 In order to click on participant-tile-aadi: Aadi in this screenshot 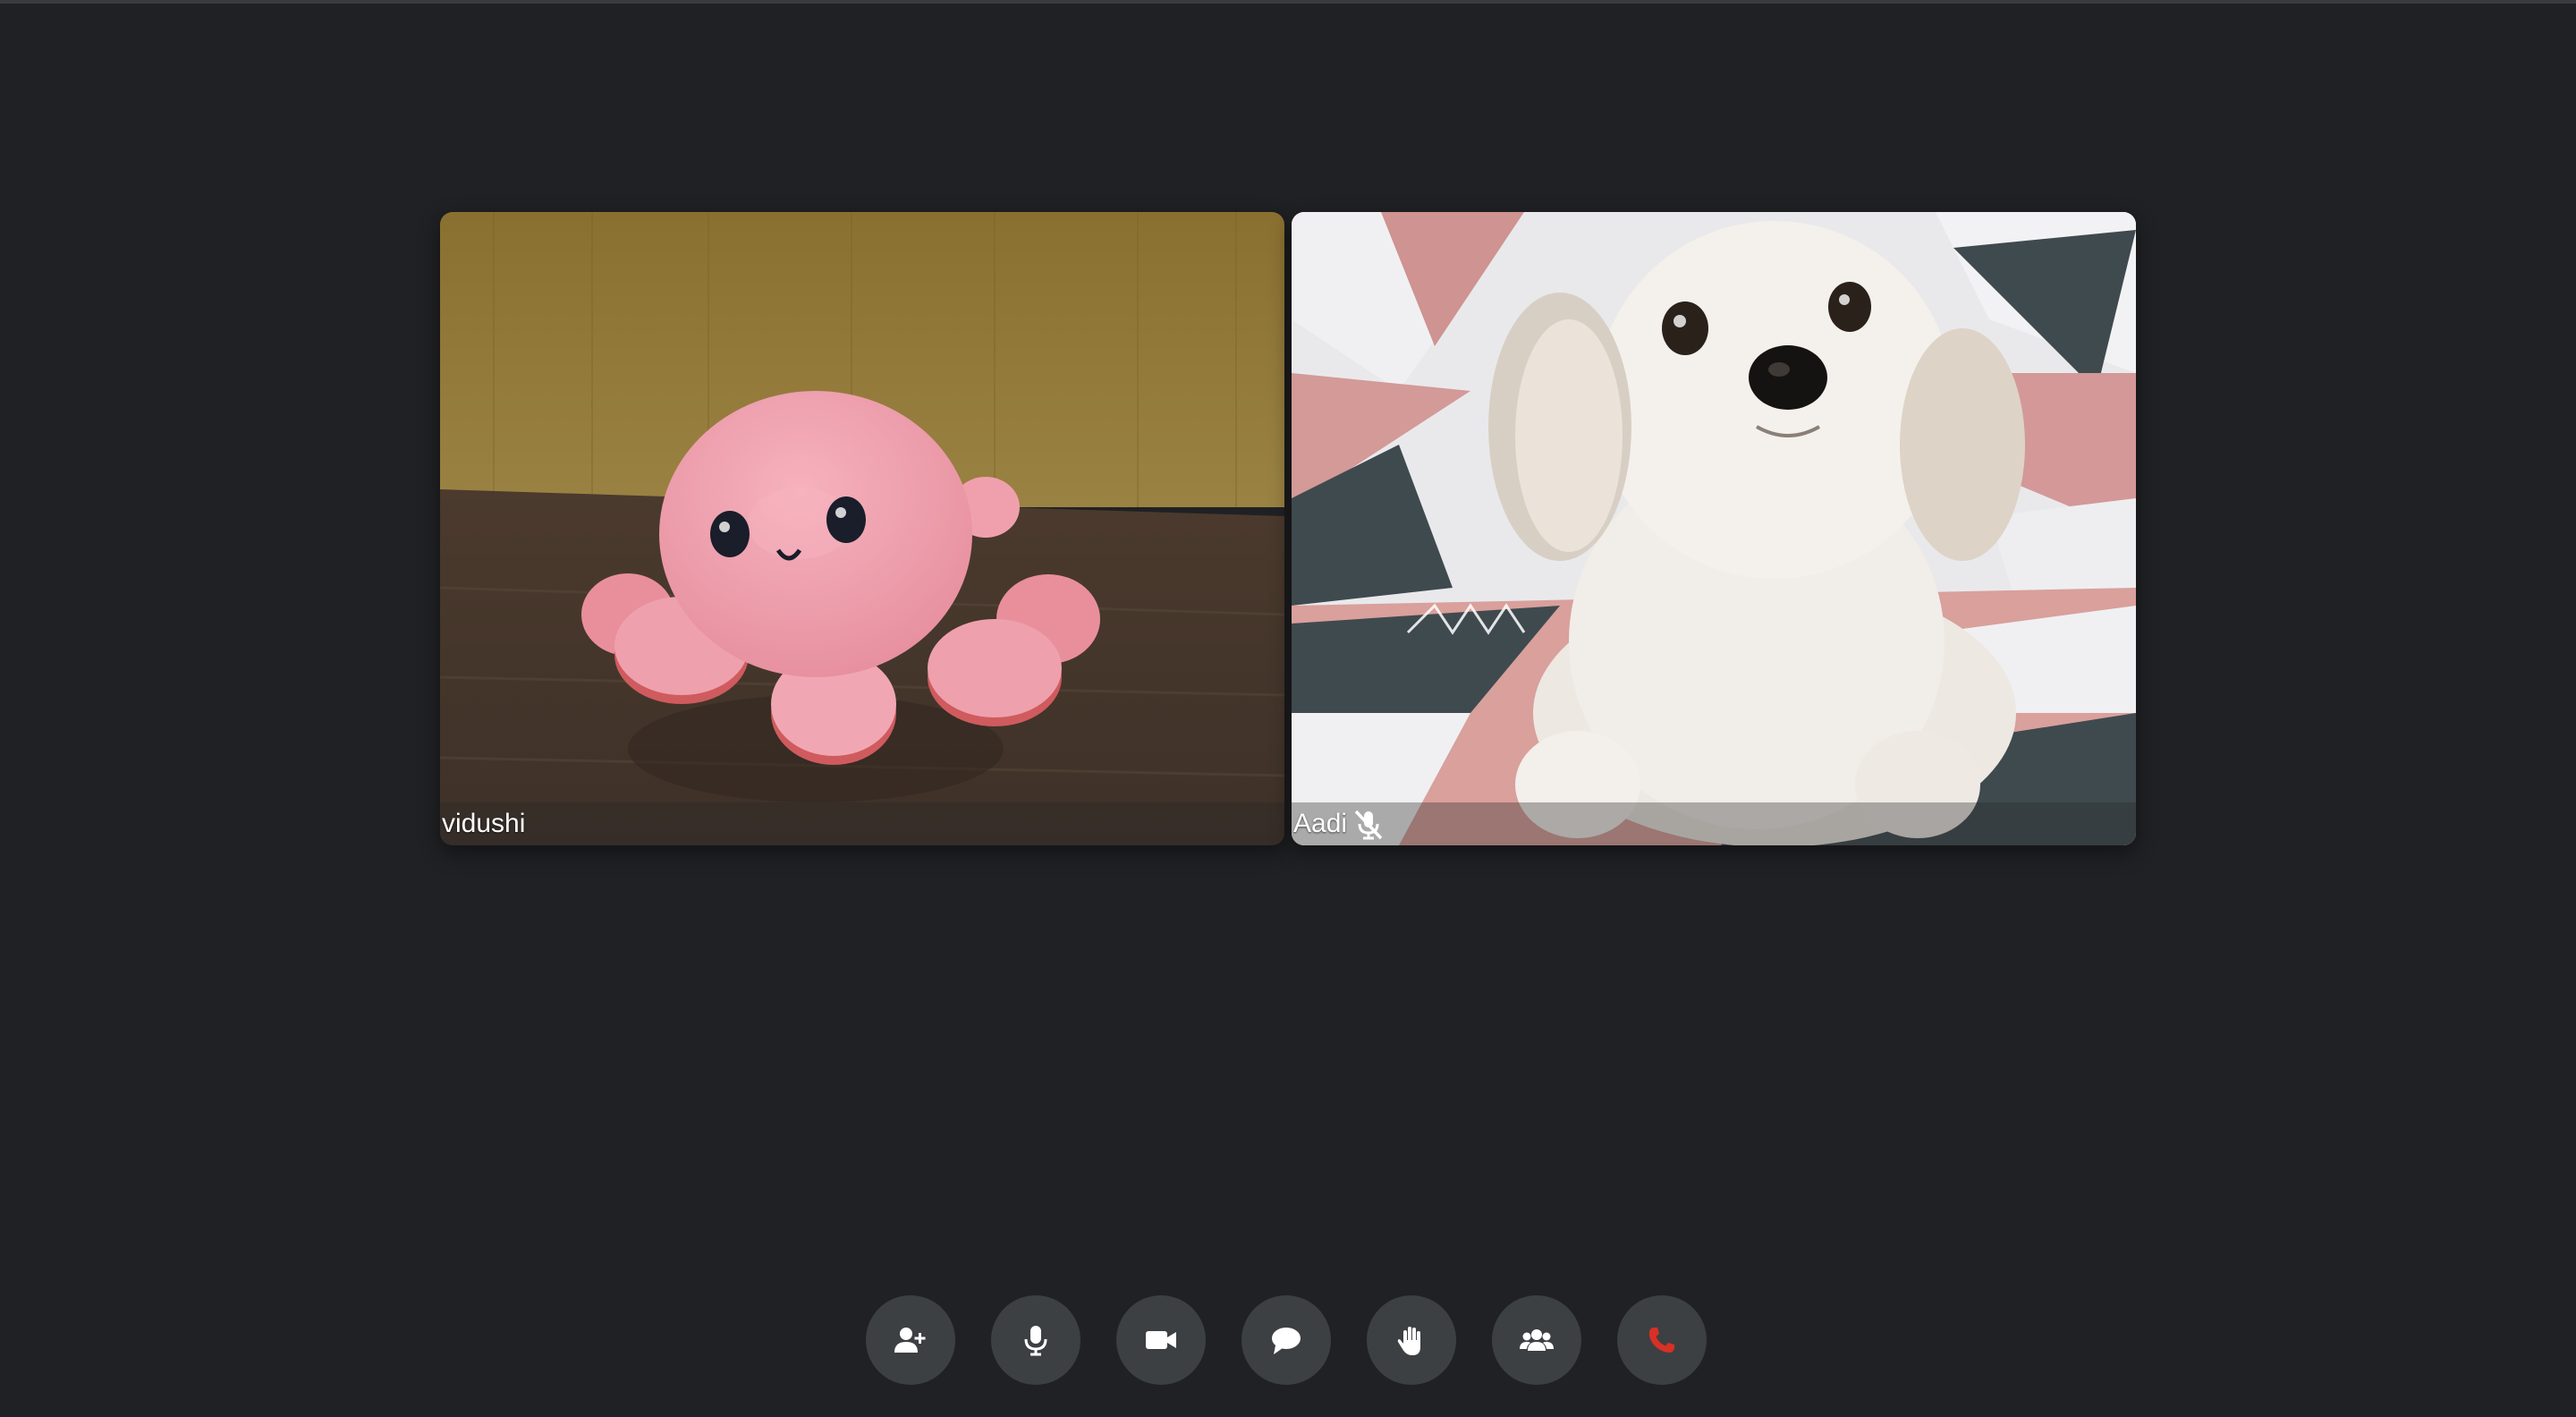, I will do `click(1714, 528)`.